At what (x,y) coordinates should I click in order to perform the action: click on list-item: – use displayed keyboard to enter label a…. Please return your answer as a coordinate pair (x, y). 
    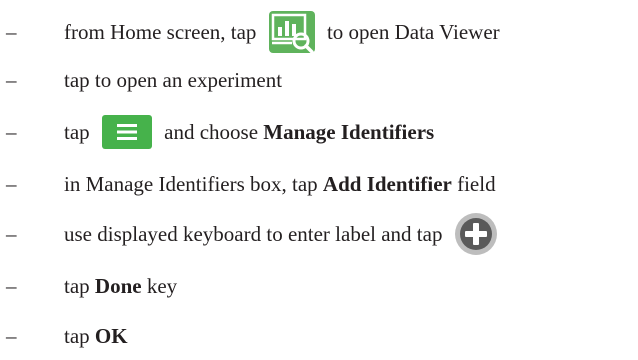
    Looking at the image, I should click on (319, 234).